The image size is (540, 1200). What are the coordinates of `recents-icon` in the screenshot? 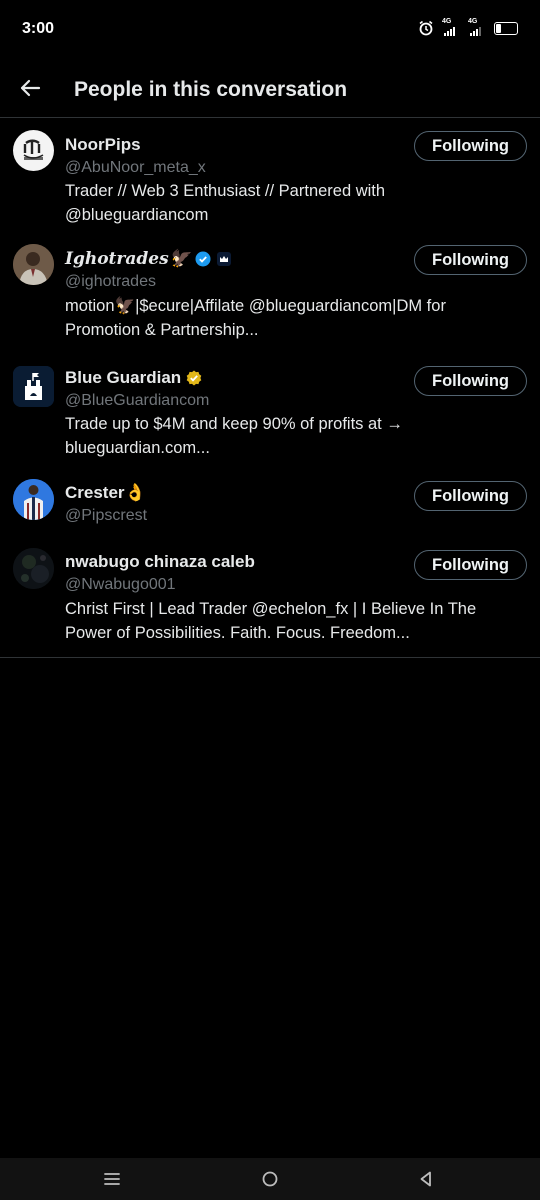 It's located at (112, 1179).